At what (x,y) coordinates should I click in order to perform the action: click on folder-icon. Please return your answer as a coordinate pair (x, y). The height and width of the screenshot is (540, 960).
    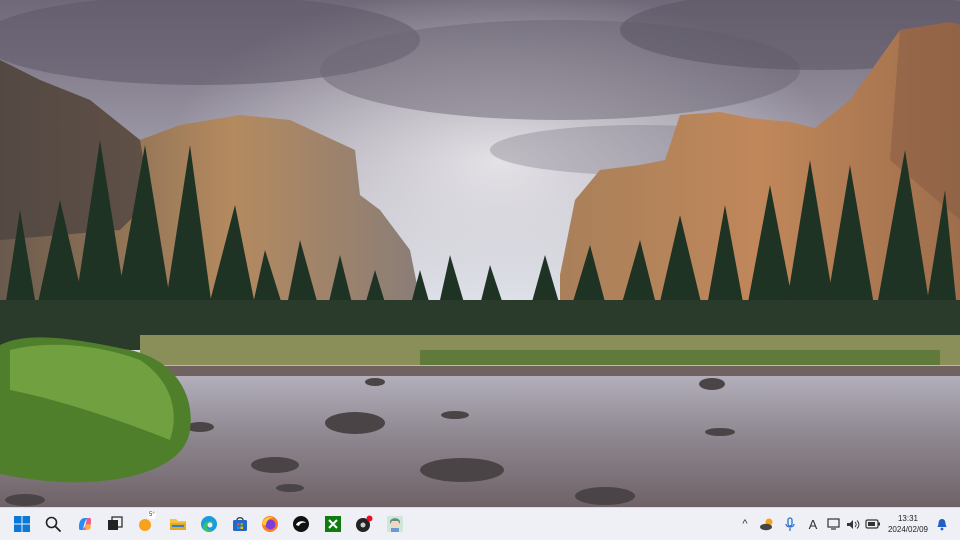
    Looking at the image, I should click on (178, 524).